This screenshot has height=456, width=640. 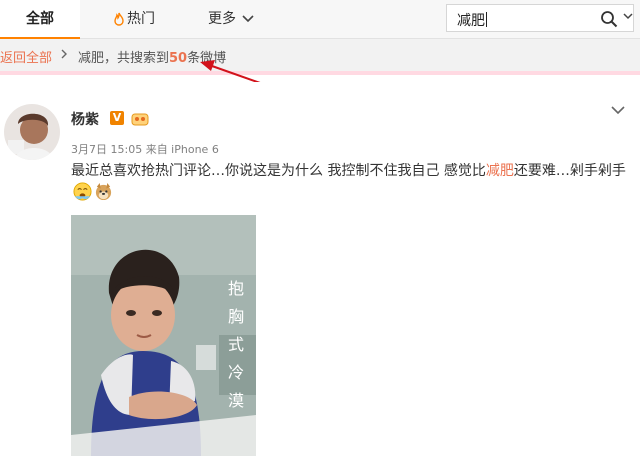 I want to click on caption-char: 冷, so click(x=235, y=372).